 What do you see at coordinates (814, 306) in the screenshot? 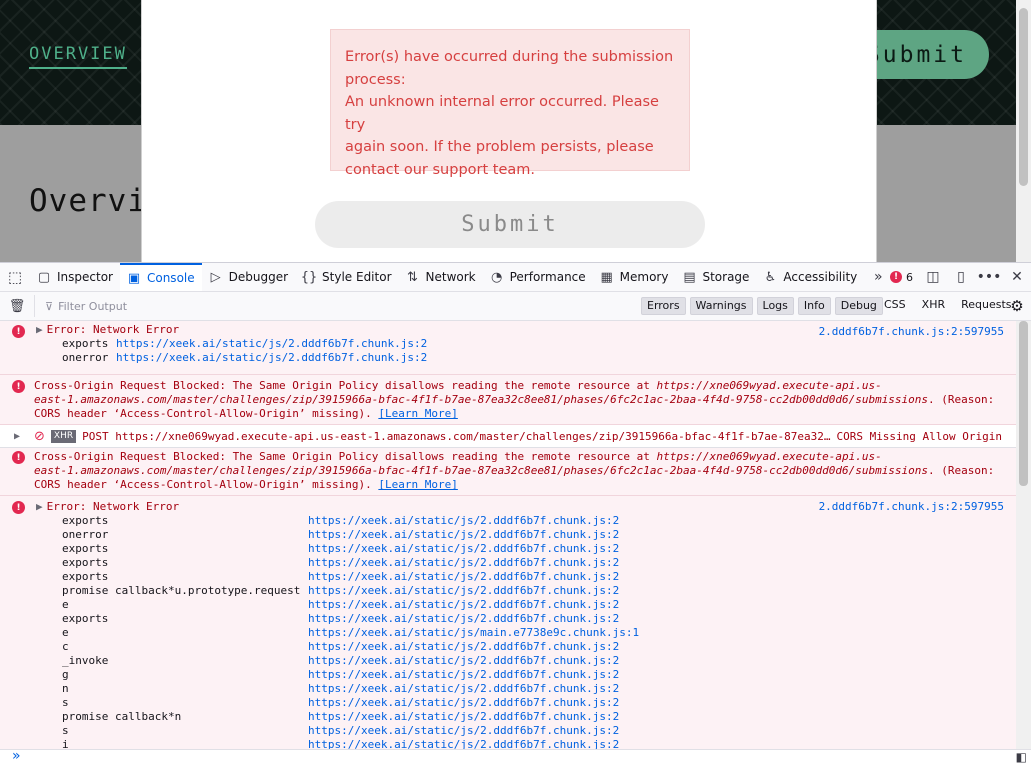
I see `filter-info-button: Info` at bounding box center [814, 306].